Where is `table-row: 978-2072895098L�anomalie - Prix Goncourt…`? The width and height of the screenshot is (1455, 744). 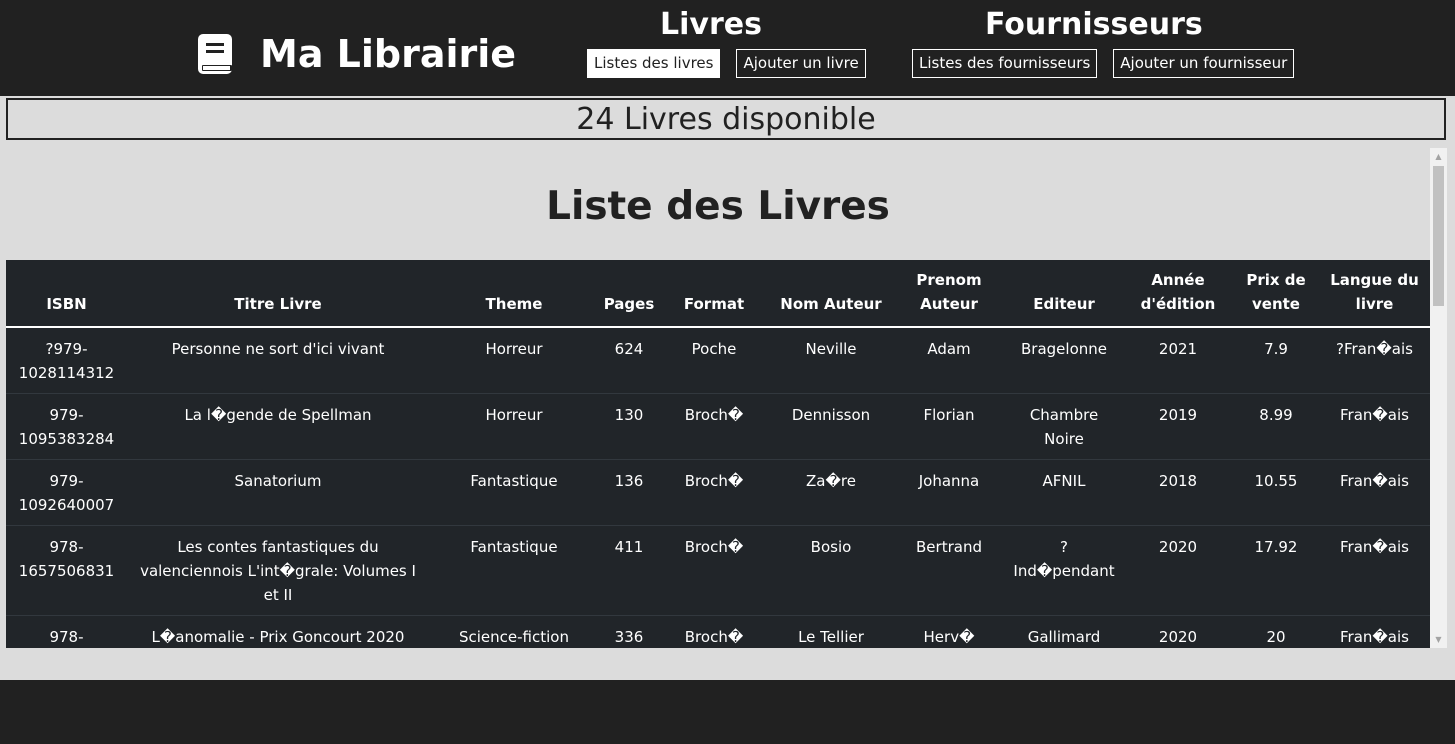
table-row: 978-2072895098L�anomalie - Prix Goncourt… is located at coordinates (718, 631).